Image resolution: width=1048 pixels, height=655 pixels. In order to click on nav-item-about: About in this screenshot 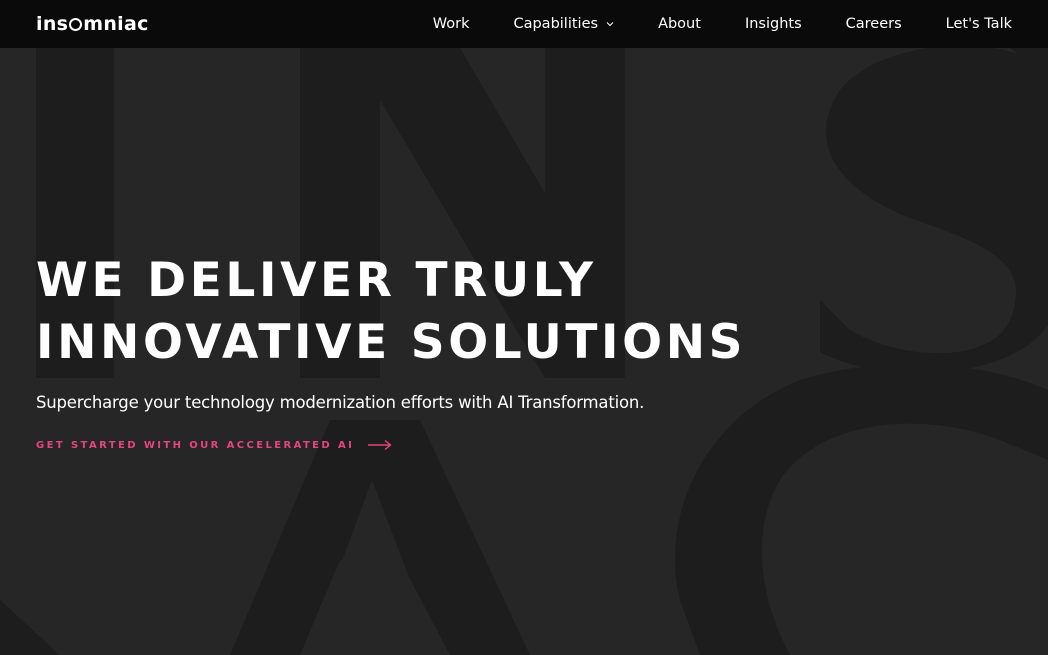, I will do `click(679, 24)`.